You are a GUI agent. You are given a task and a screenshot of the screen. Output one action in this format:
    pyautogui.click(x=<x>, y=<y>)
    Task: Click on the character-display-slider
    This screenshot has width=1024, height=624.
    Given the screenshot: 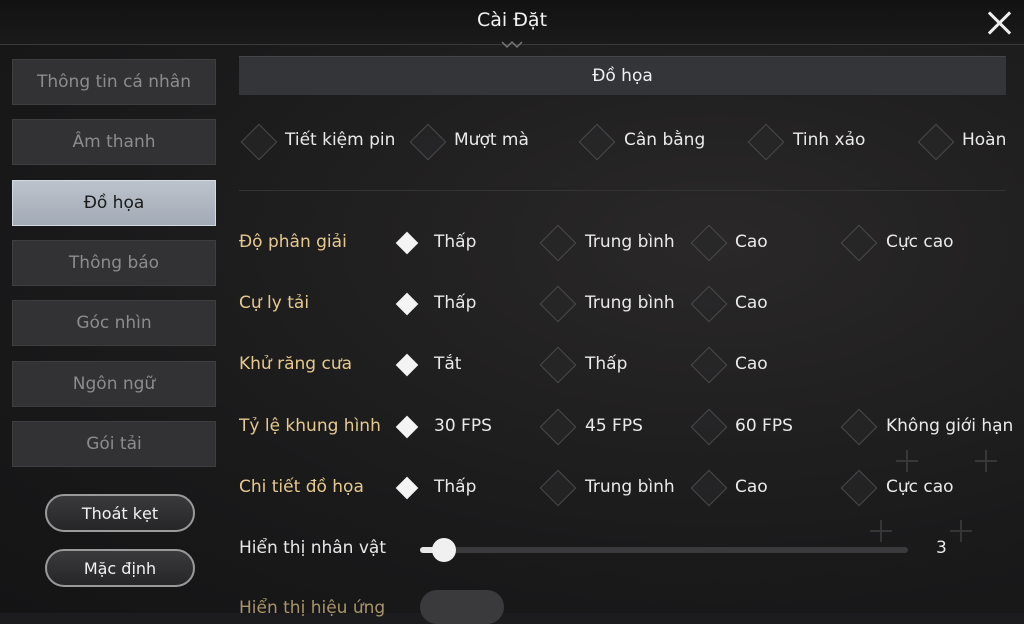 What is the action you would take?
    pyautogui.click(x=664, y=550)
    